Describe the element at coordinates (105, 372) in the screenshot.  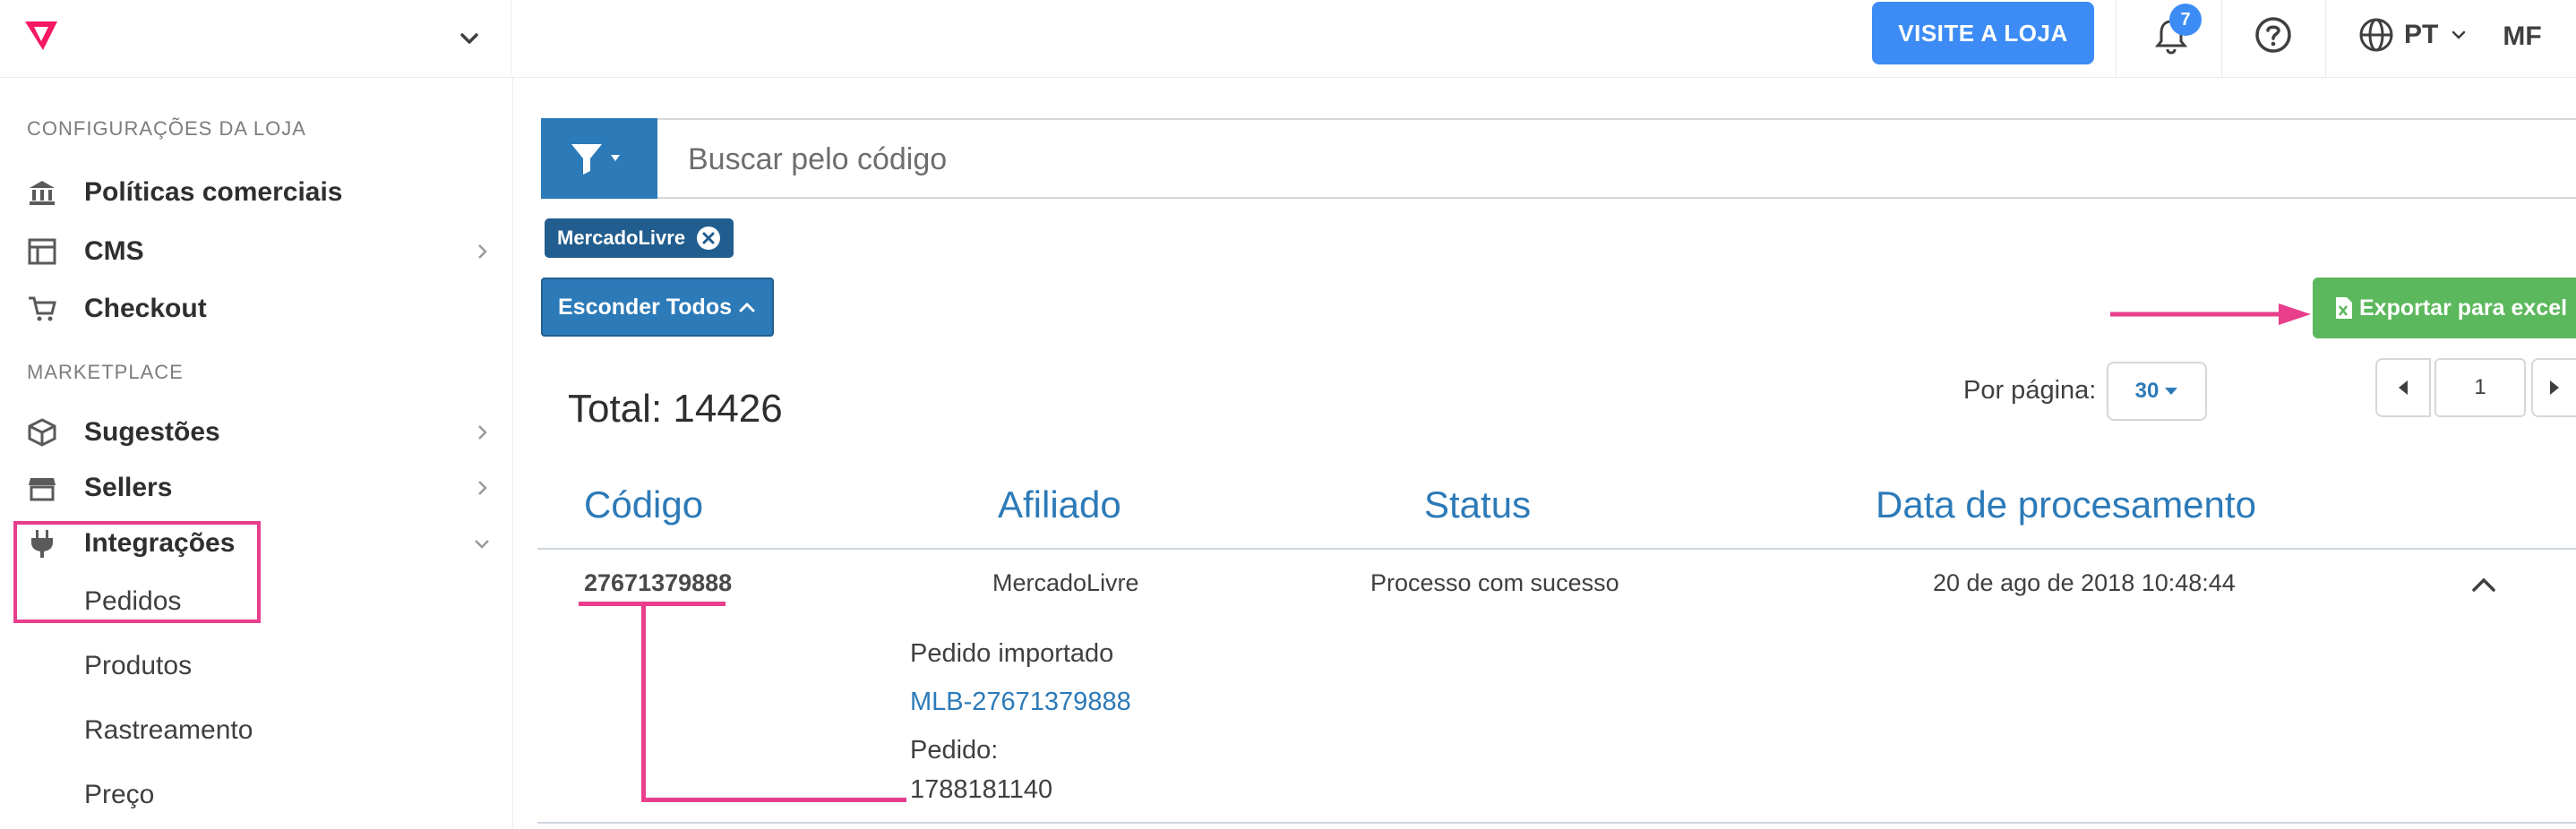
I see `section-title-marketplace: MARKETPLACE` at that location.